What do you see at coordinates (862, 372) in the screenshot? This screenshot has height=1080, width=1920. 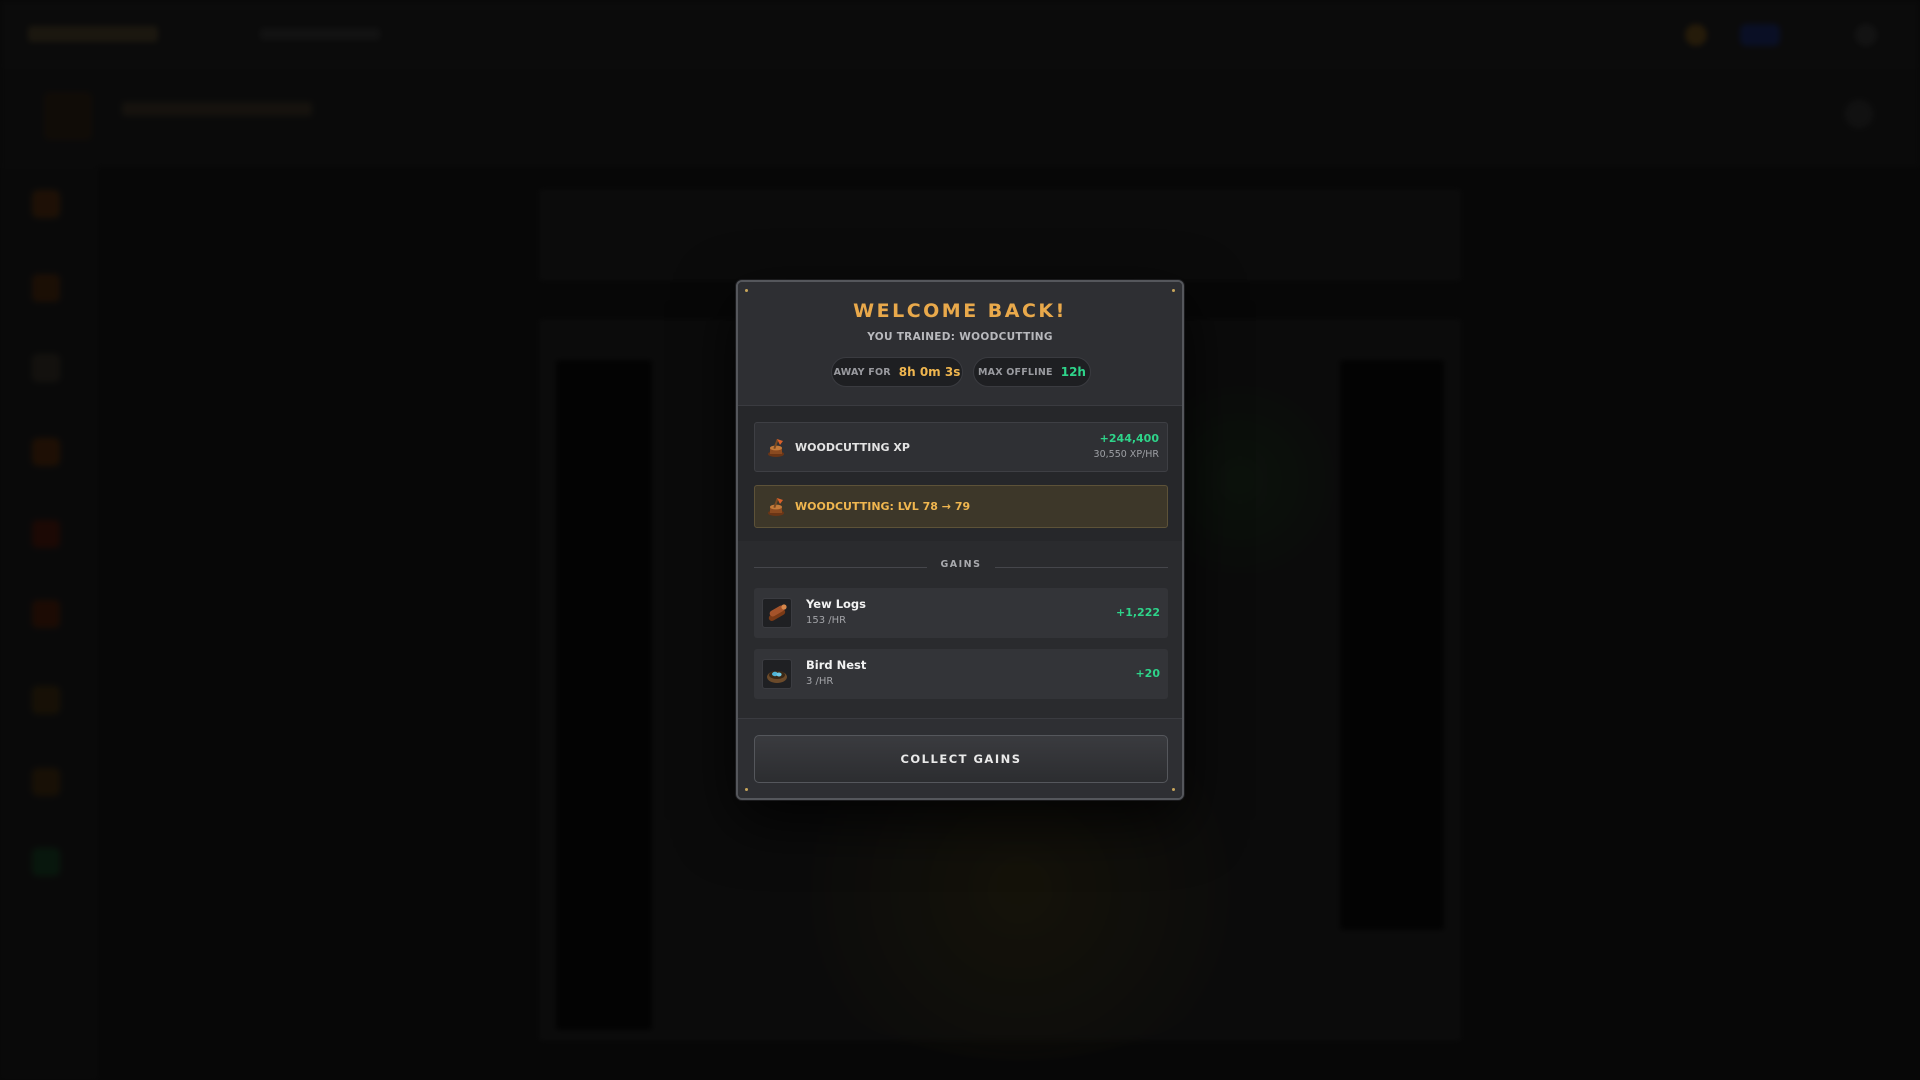 I see `away-for-label: AWAY FOR` at bounding box center [862, 372].